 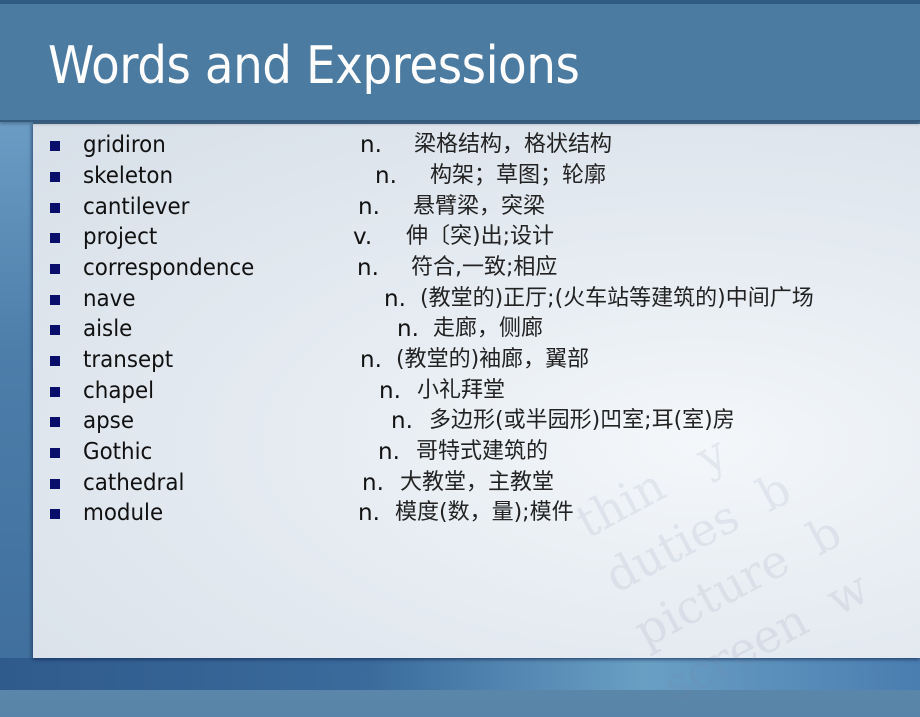 I want to click on vocab-term: apse, so click(x=108, y=421).